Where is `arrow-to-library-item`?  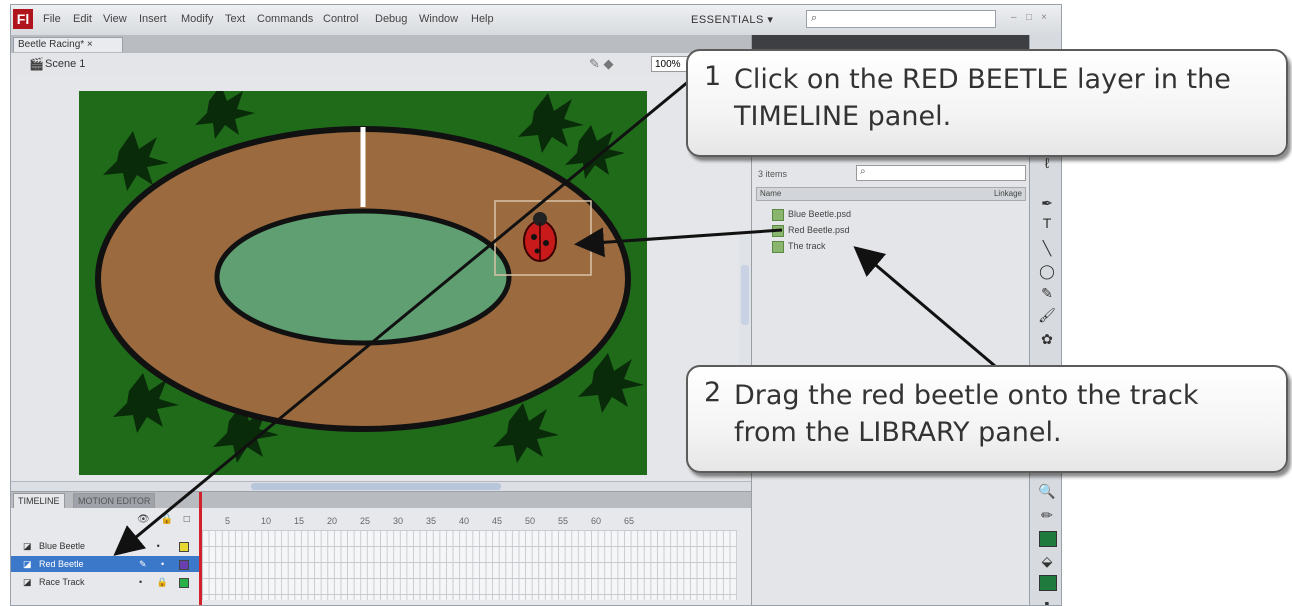
arrow-to-library-item is located at coordinates (924, 307).